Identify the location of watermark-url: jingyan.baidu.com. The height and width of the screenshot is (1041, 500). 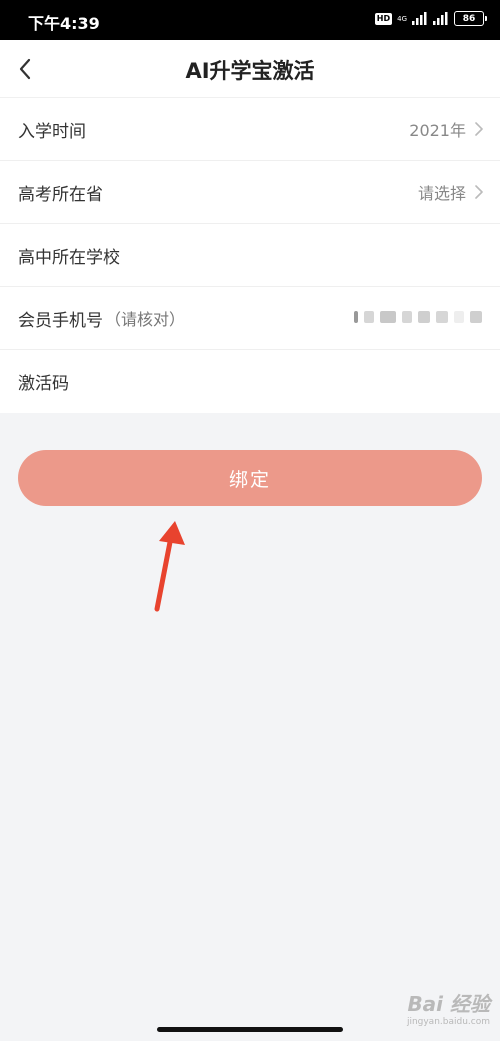
(448, 1022).